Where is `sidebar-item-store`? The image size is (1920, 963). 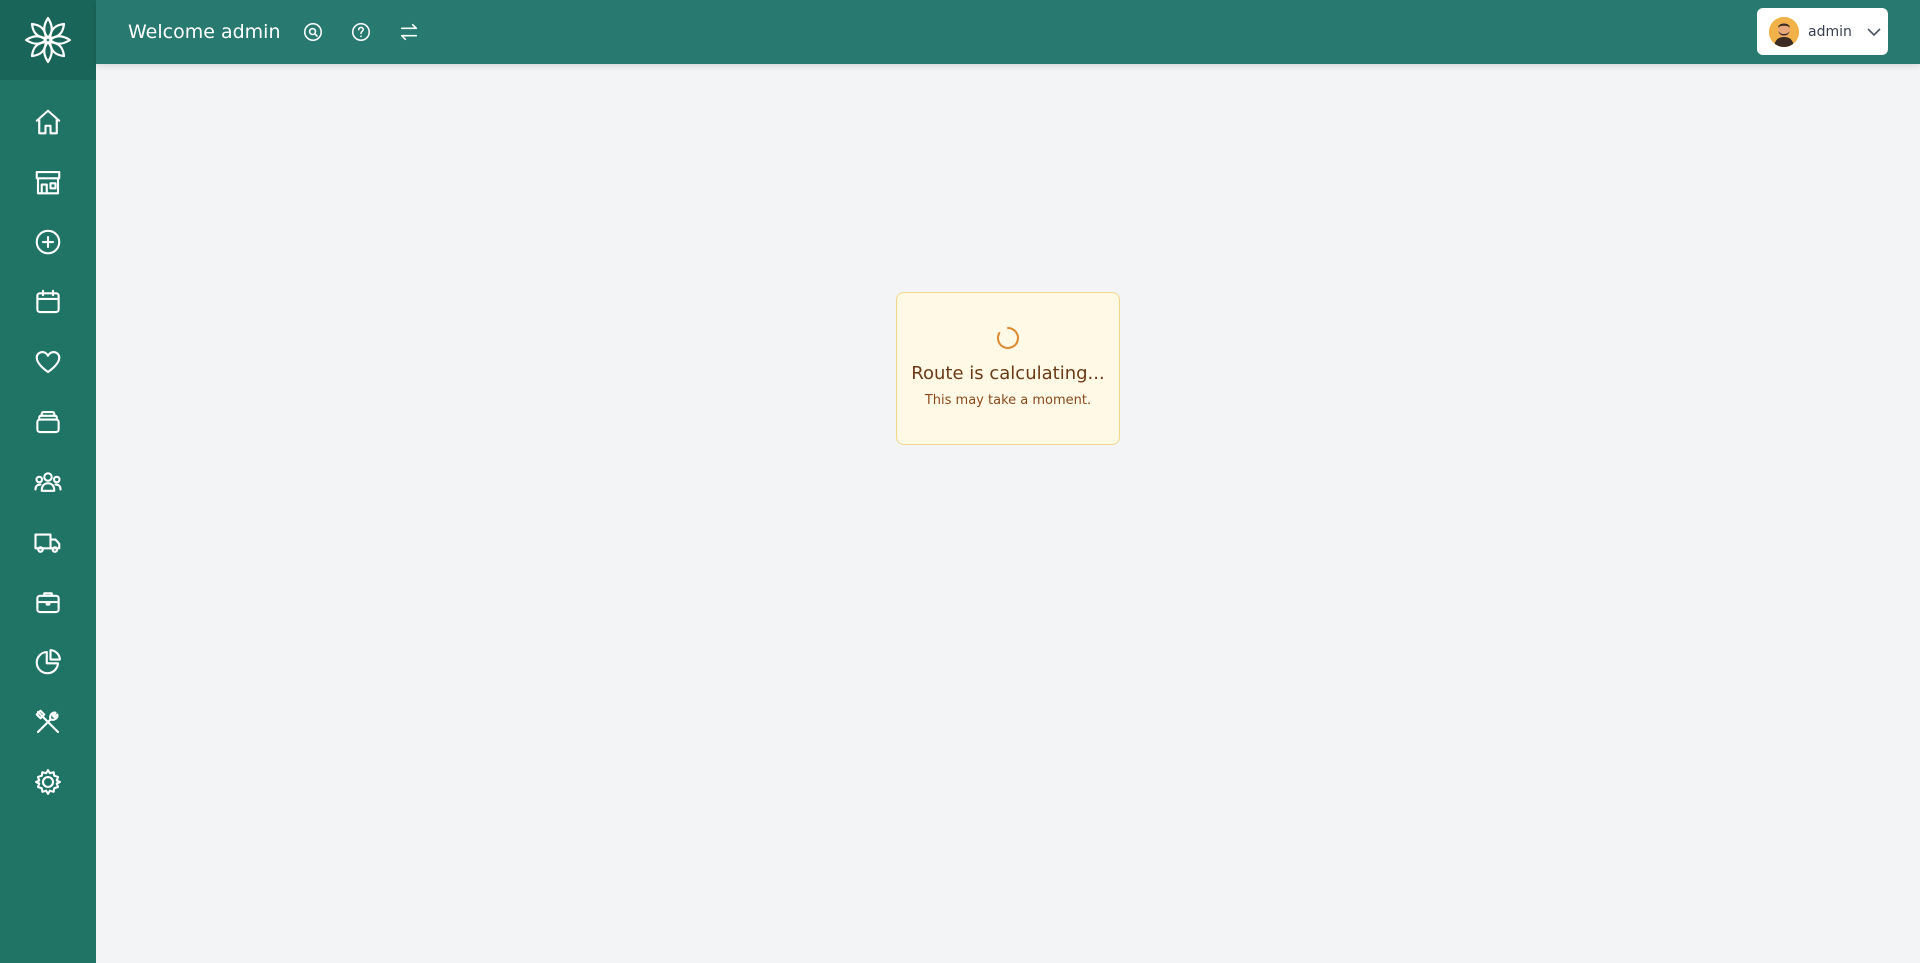 sidebar-item-store is located at coordinates (48, 182).